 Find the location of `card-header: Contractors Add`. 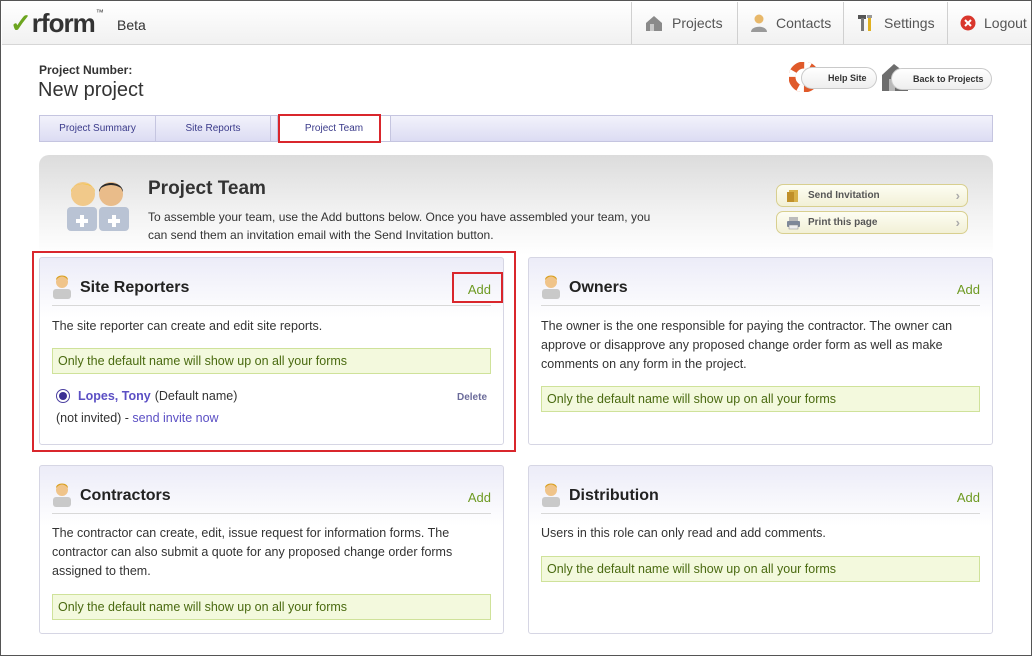

card-header: Contractors Add is located at coordinates (271, 497).